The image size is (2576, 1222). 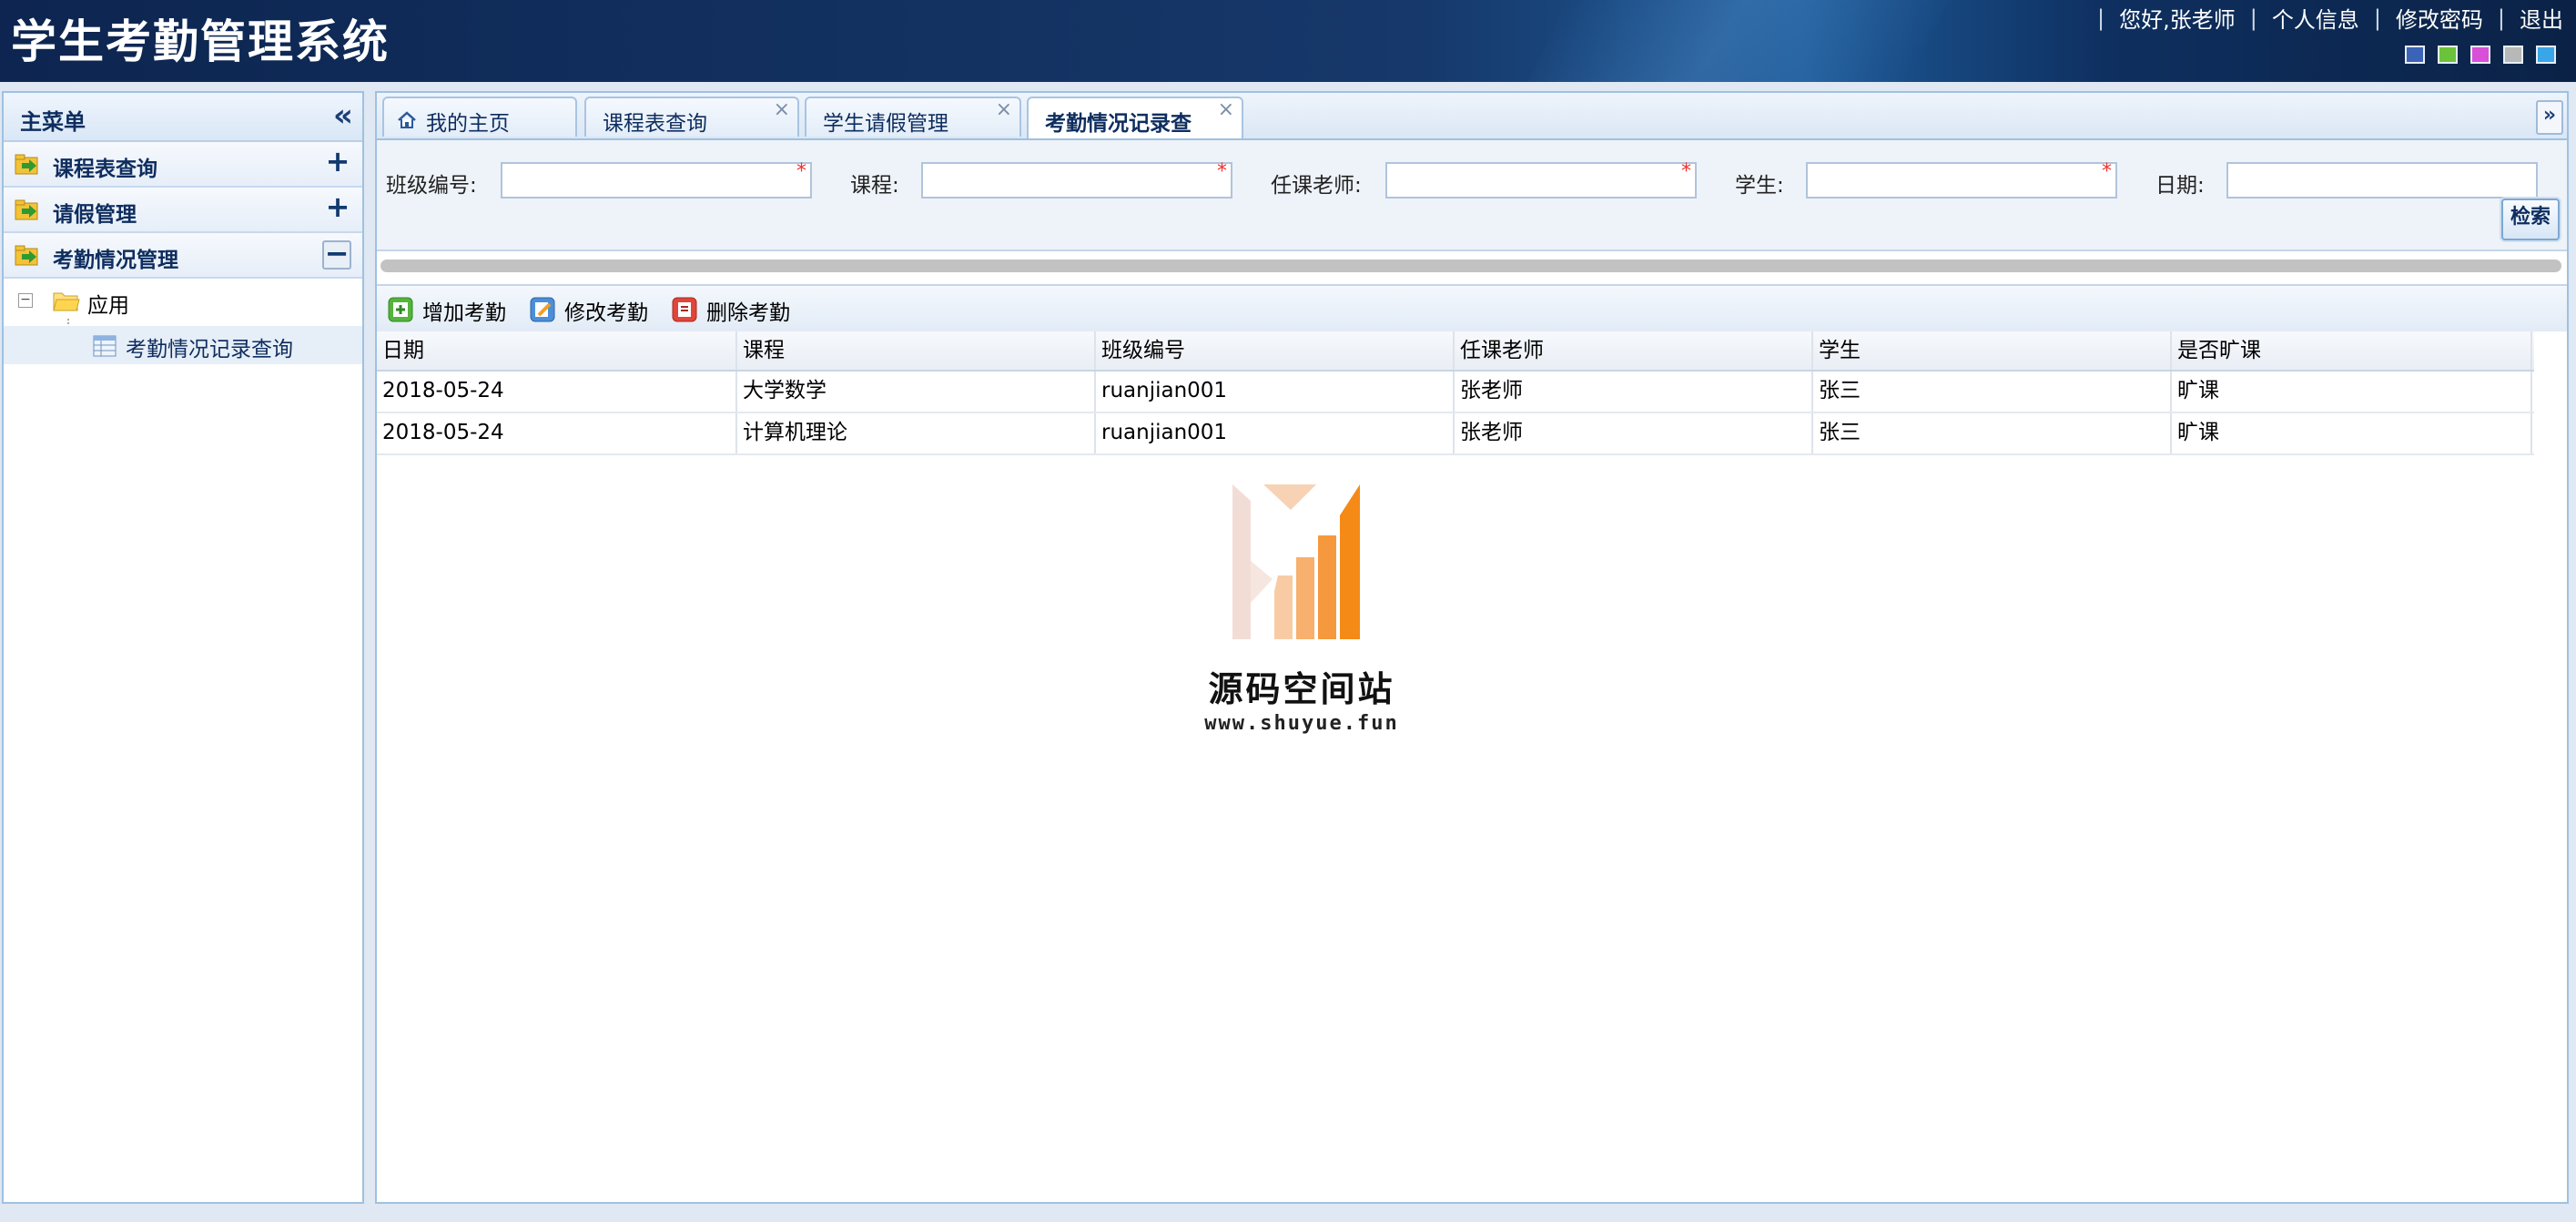 What do you see at coordinates (1275, 351) in the screenshot?
I see `column-header-class-id: 班级编号` at bounding box center [1275, 351].